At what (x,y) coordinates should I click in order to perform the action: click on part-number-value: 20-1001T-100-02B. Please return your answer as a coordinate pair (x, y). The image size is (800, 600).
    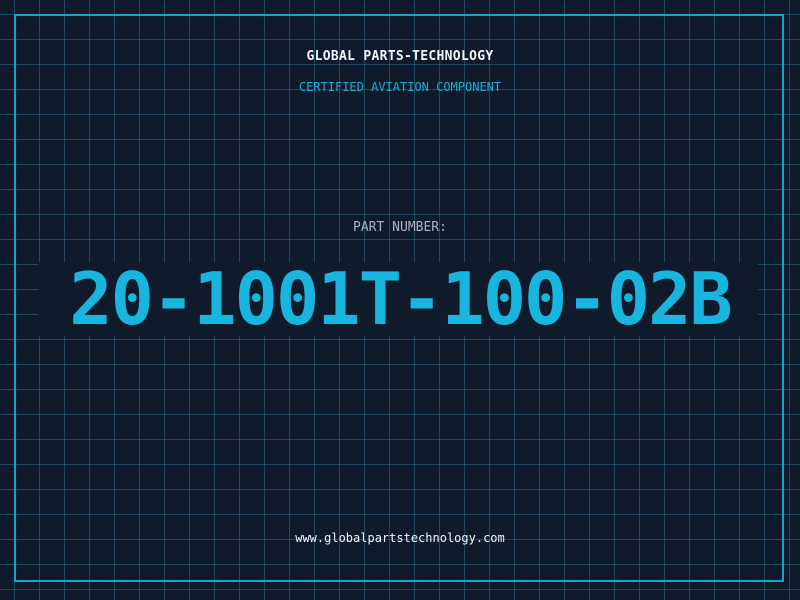
    Looking at the image, I should click on (401, 299).